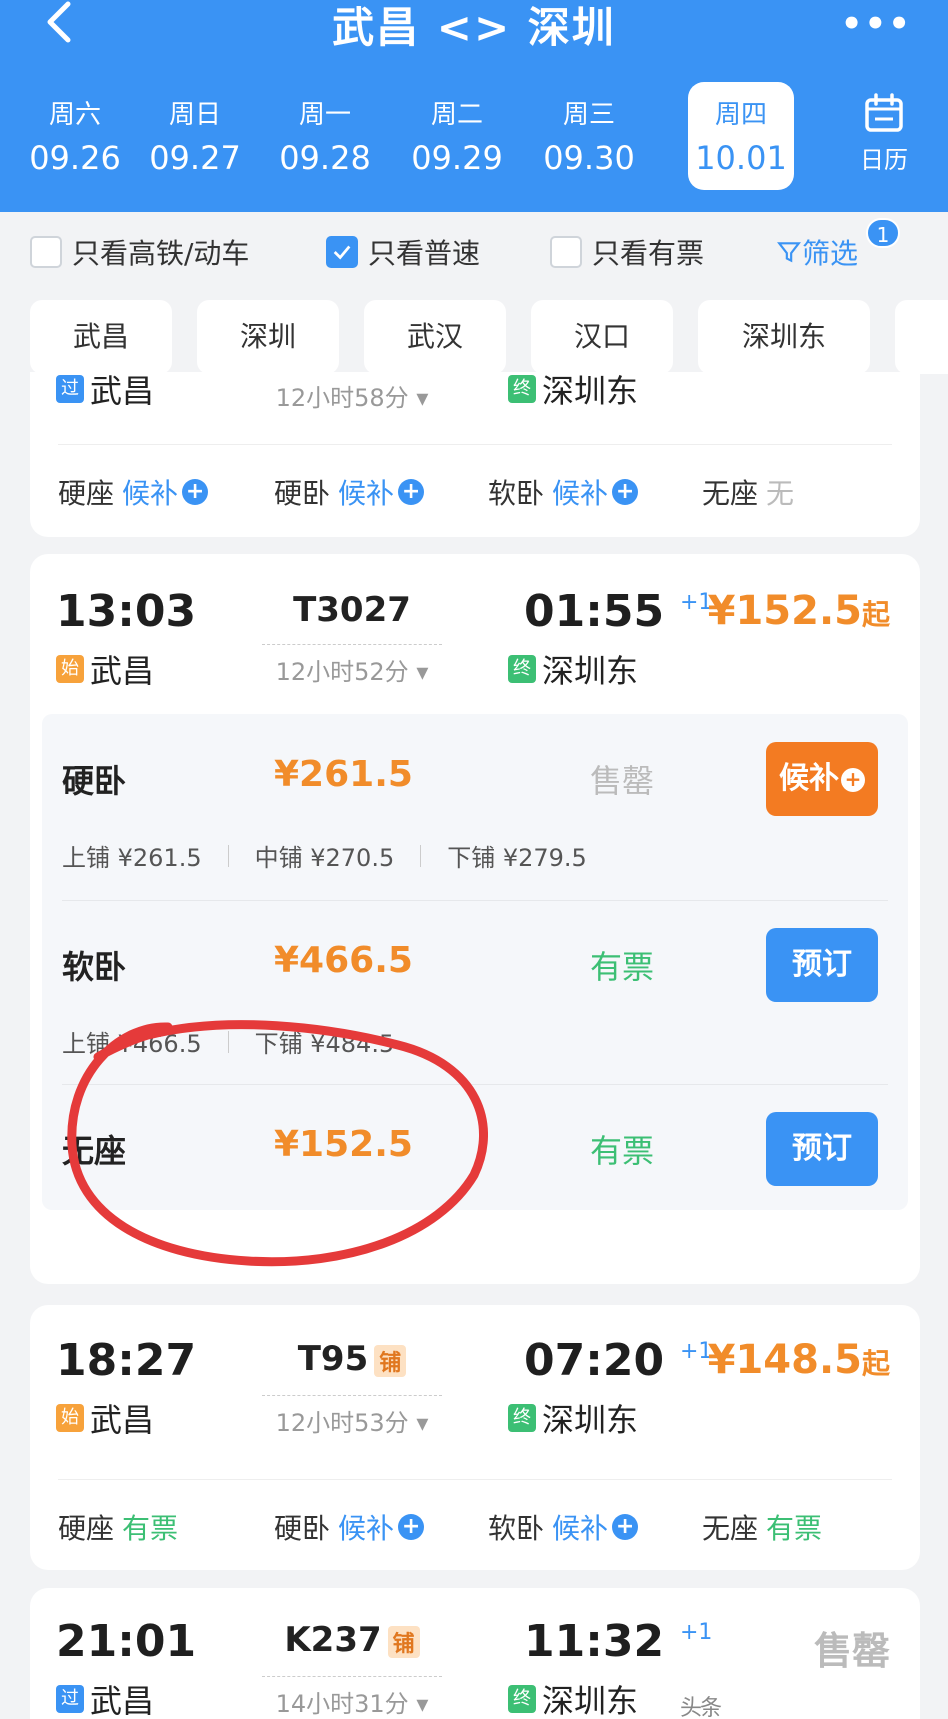 This screenshot has width=948, height=1719. I want to click on filter-high-speed-label: 只看高铁/动车, so click(161, 253).